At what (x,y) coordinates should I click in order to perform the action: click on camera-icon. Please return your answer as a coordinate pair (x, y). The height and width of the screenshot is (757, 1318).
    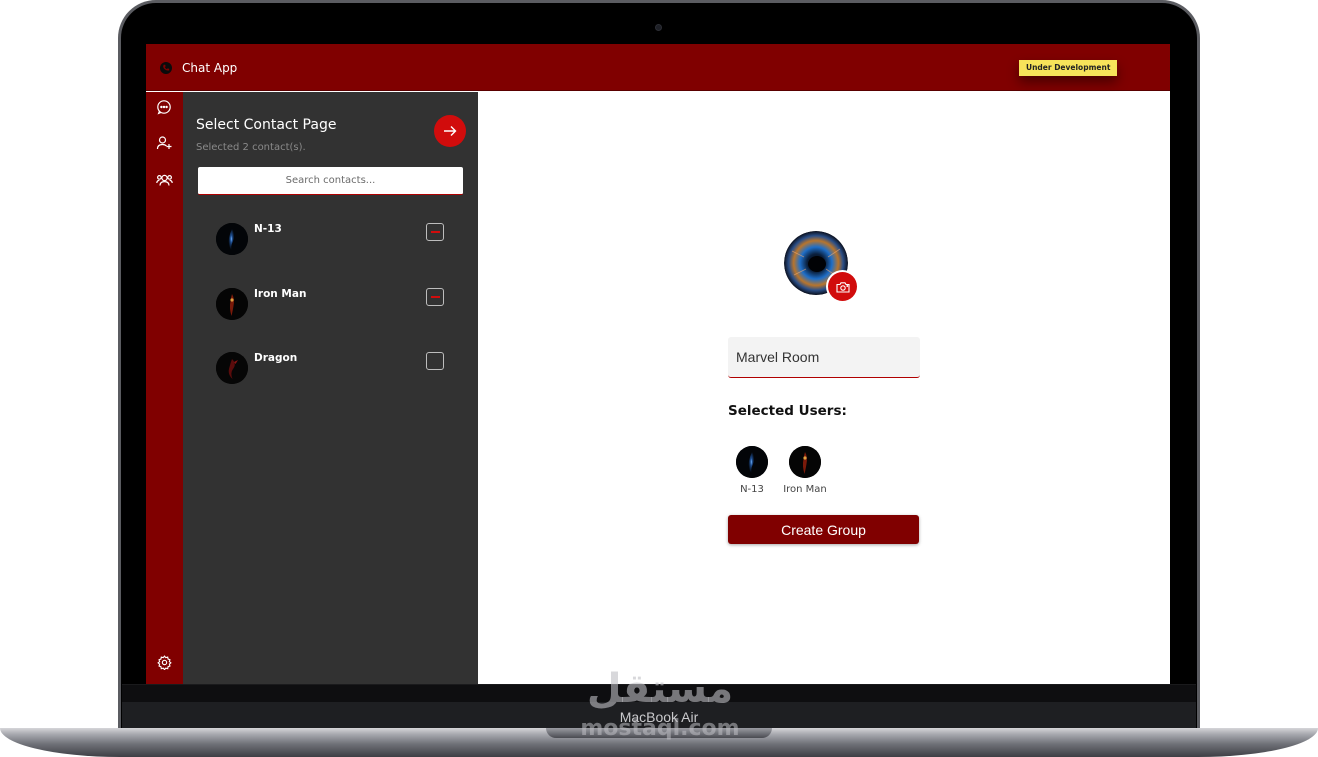
    Looking at the image, I should click on (842, 287).